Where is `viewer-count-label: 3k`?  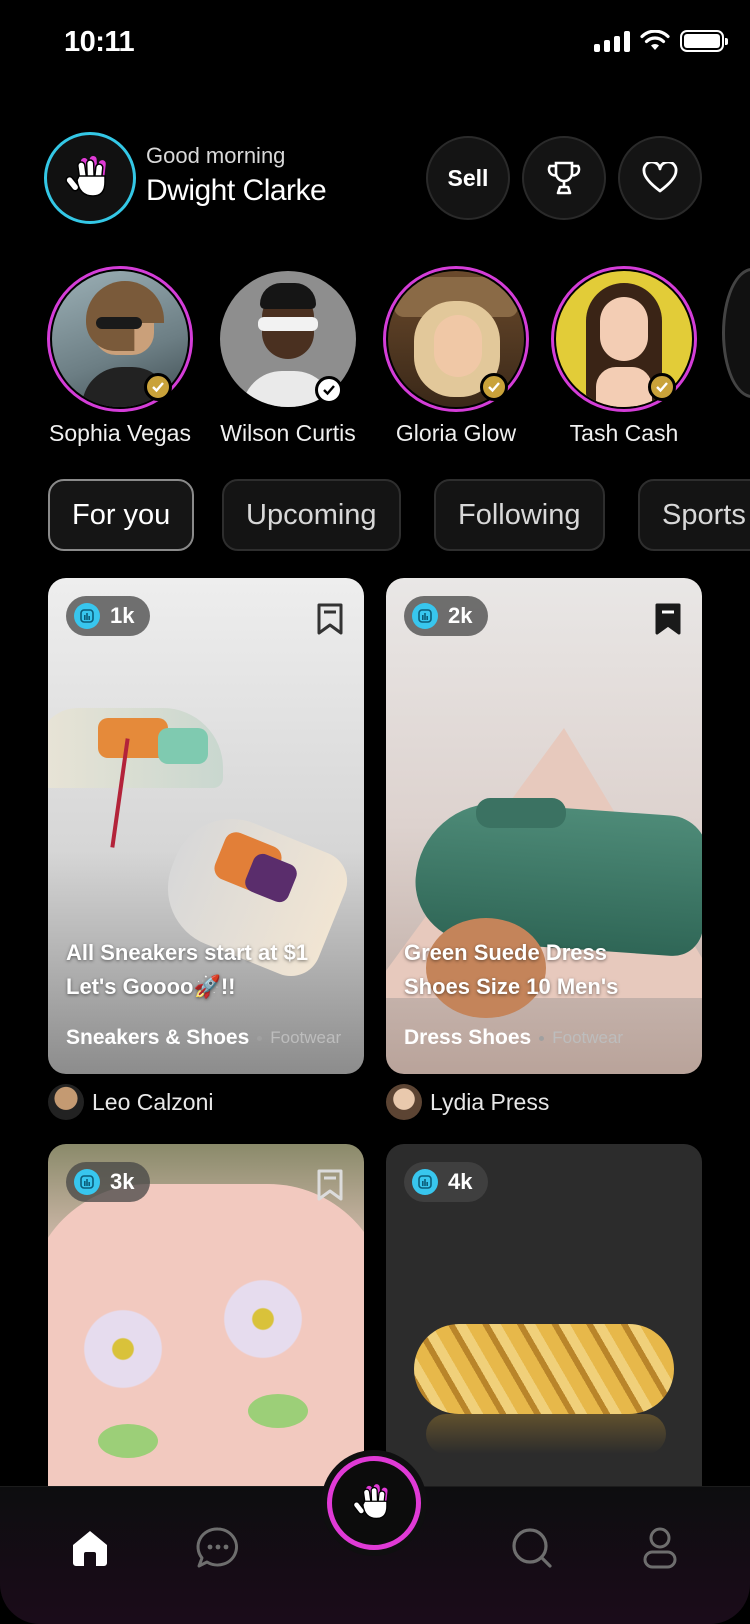 viewer-count-label: 3k is located at coordinates (122, 1181).